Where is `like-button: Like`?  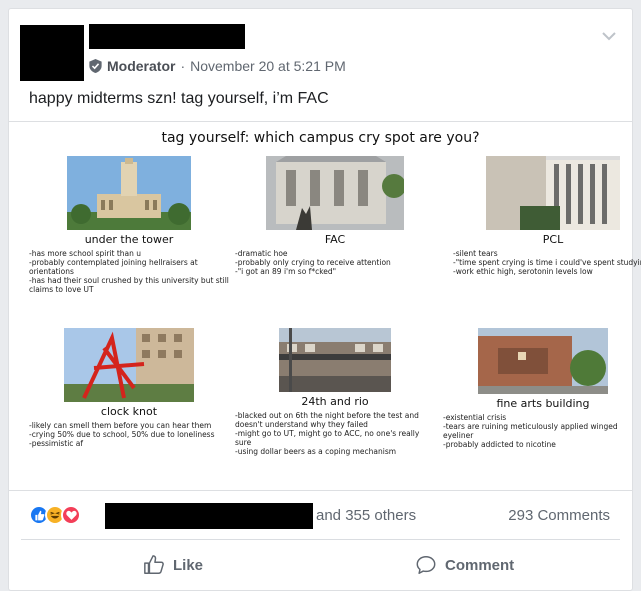 like-button: Like is located at coordinates (173, 565).